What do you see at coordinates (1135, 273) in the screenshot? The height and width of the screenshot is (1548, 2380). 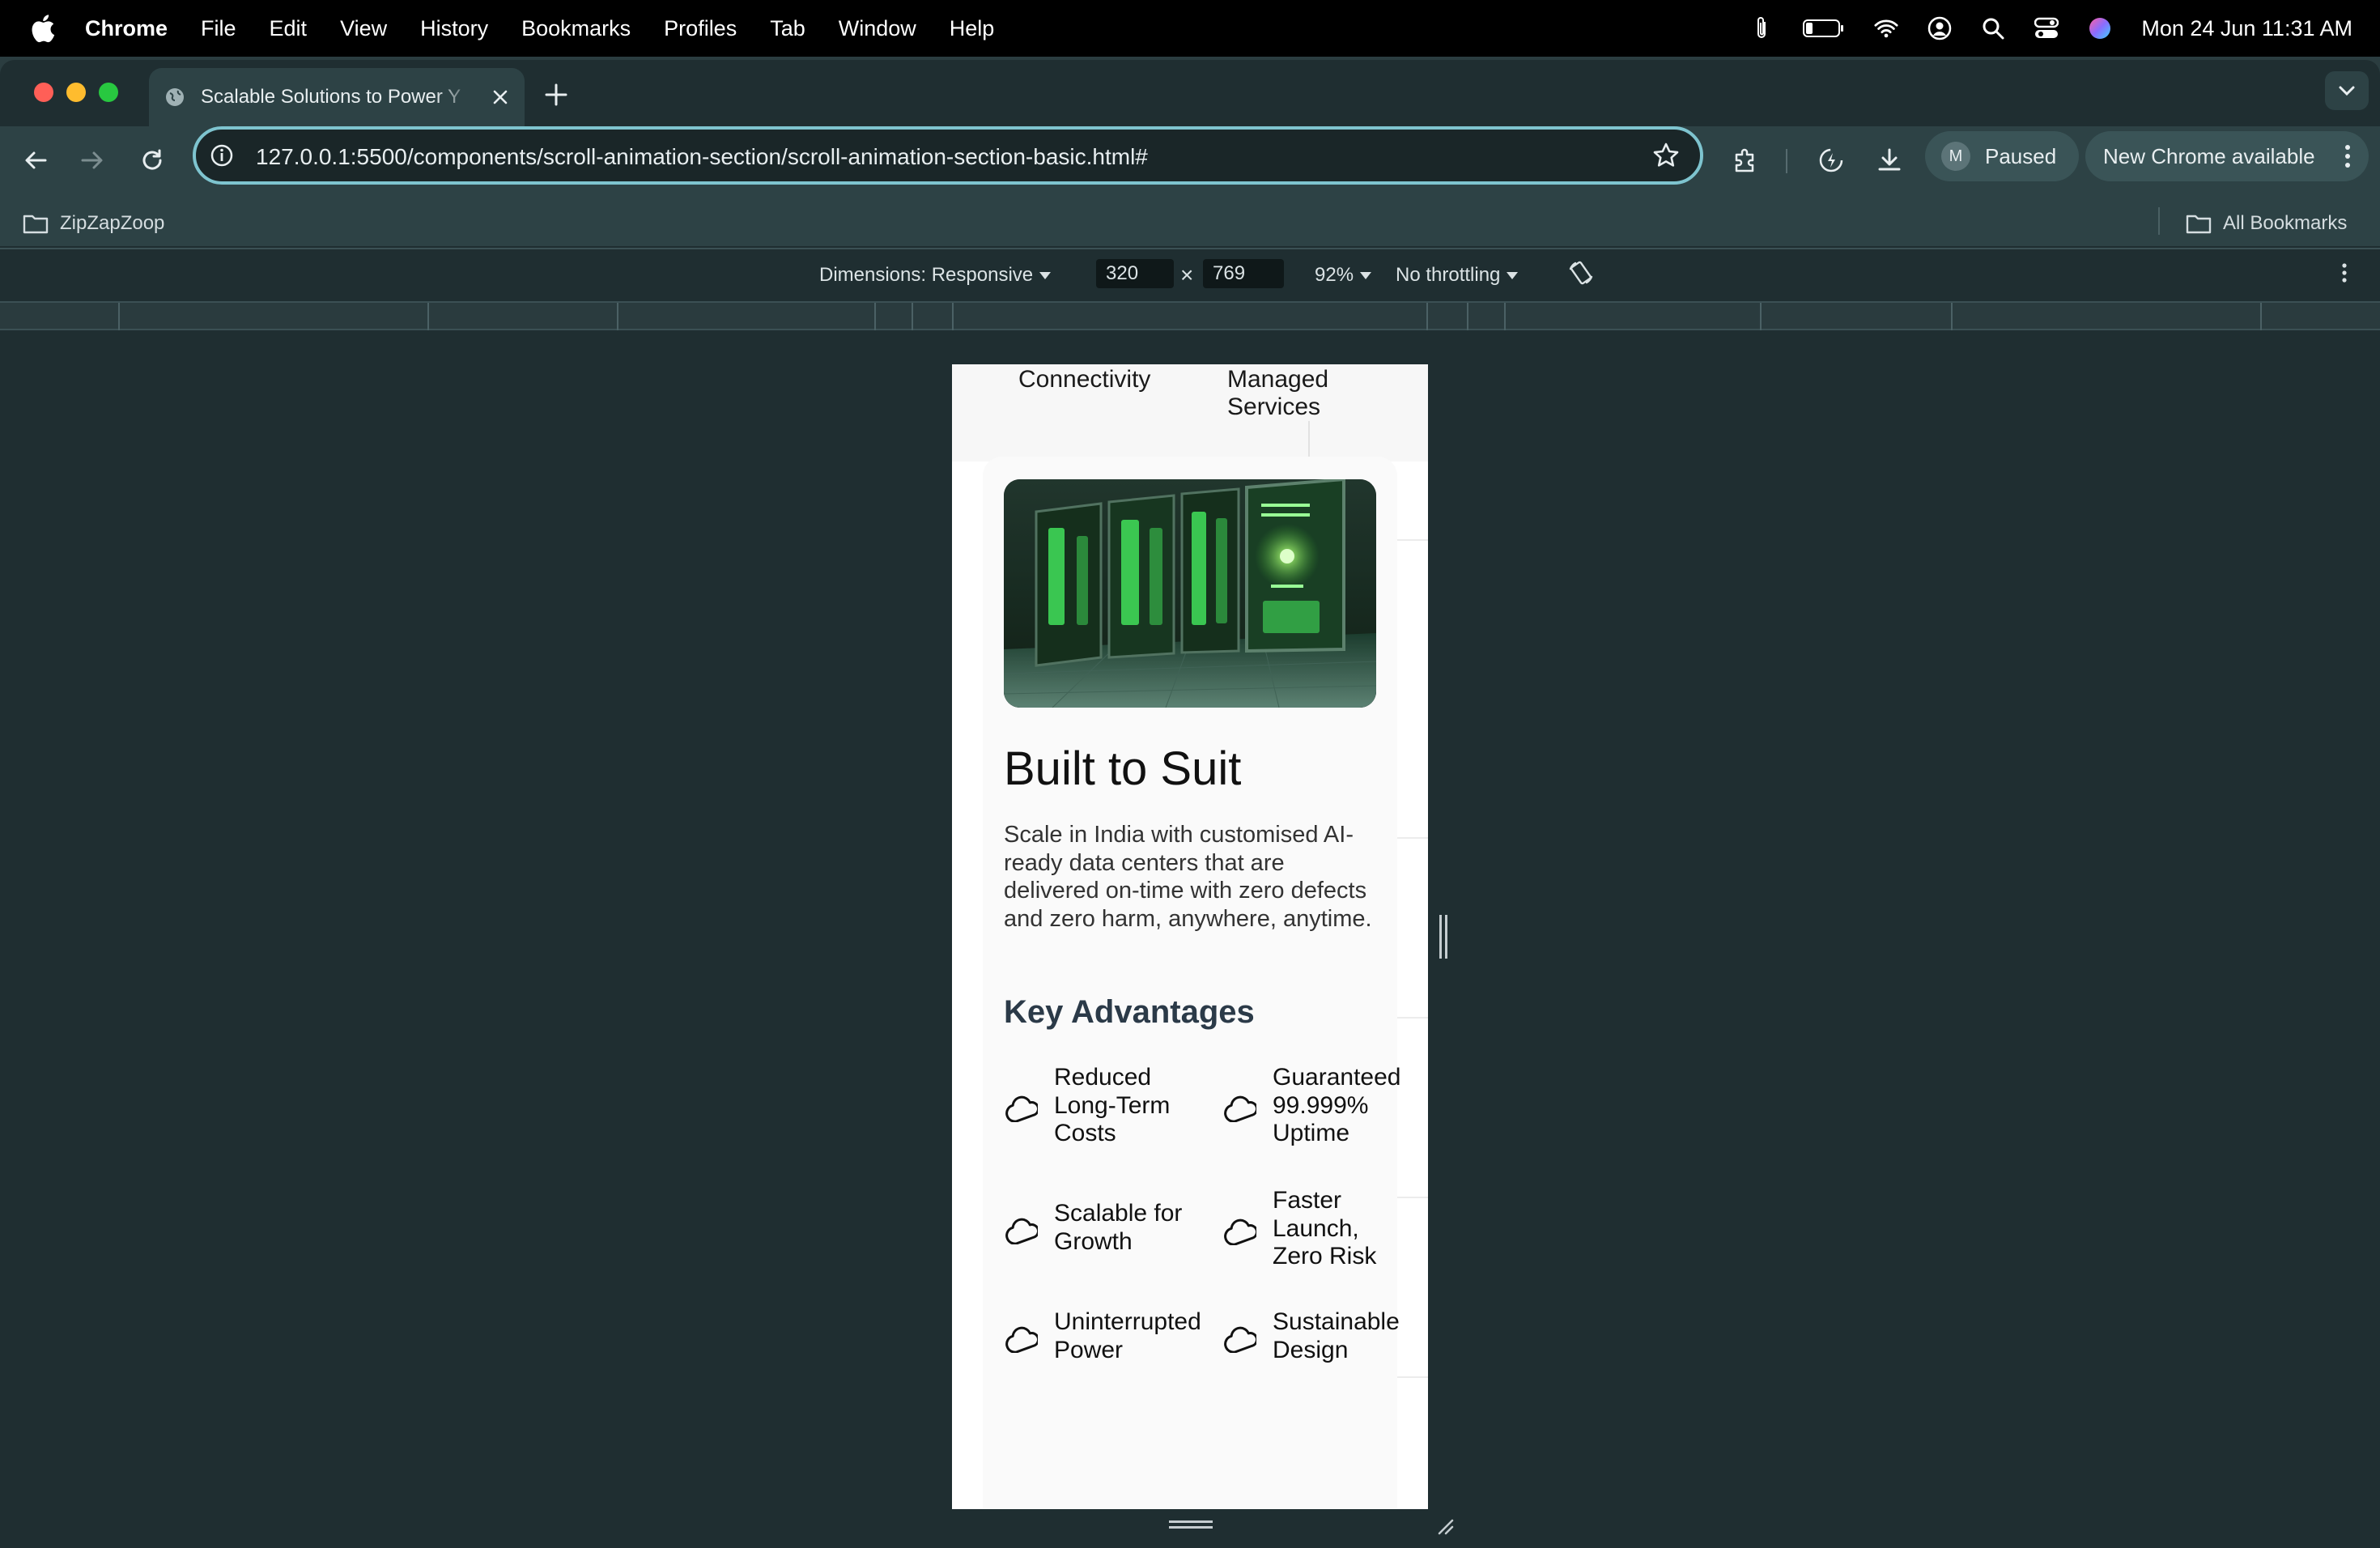 I see `device-width-input: 320` at bounding box center [1135, 273].